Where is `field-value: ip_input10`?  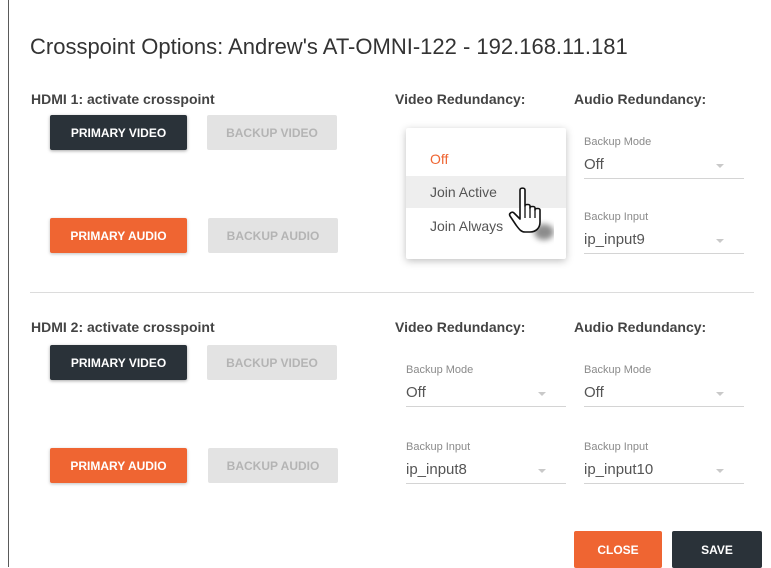 field-value: ip_input10 is located at coordinates (619, 469).